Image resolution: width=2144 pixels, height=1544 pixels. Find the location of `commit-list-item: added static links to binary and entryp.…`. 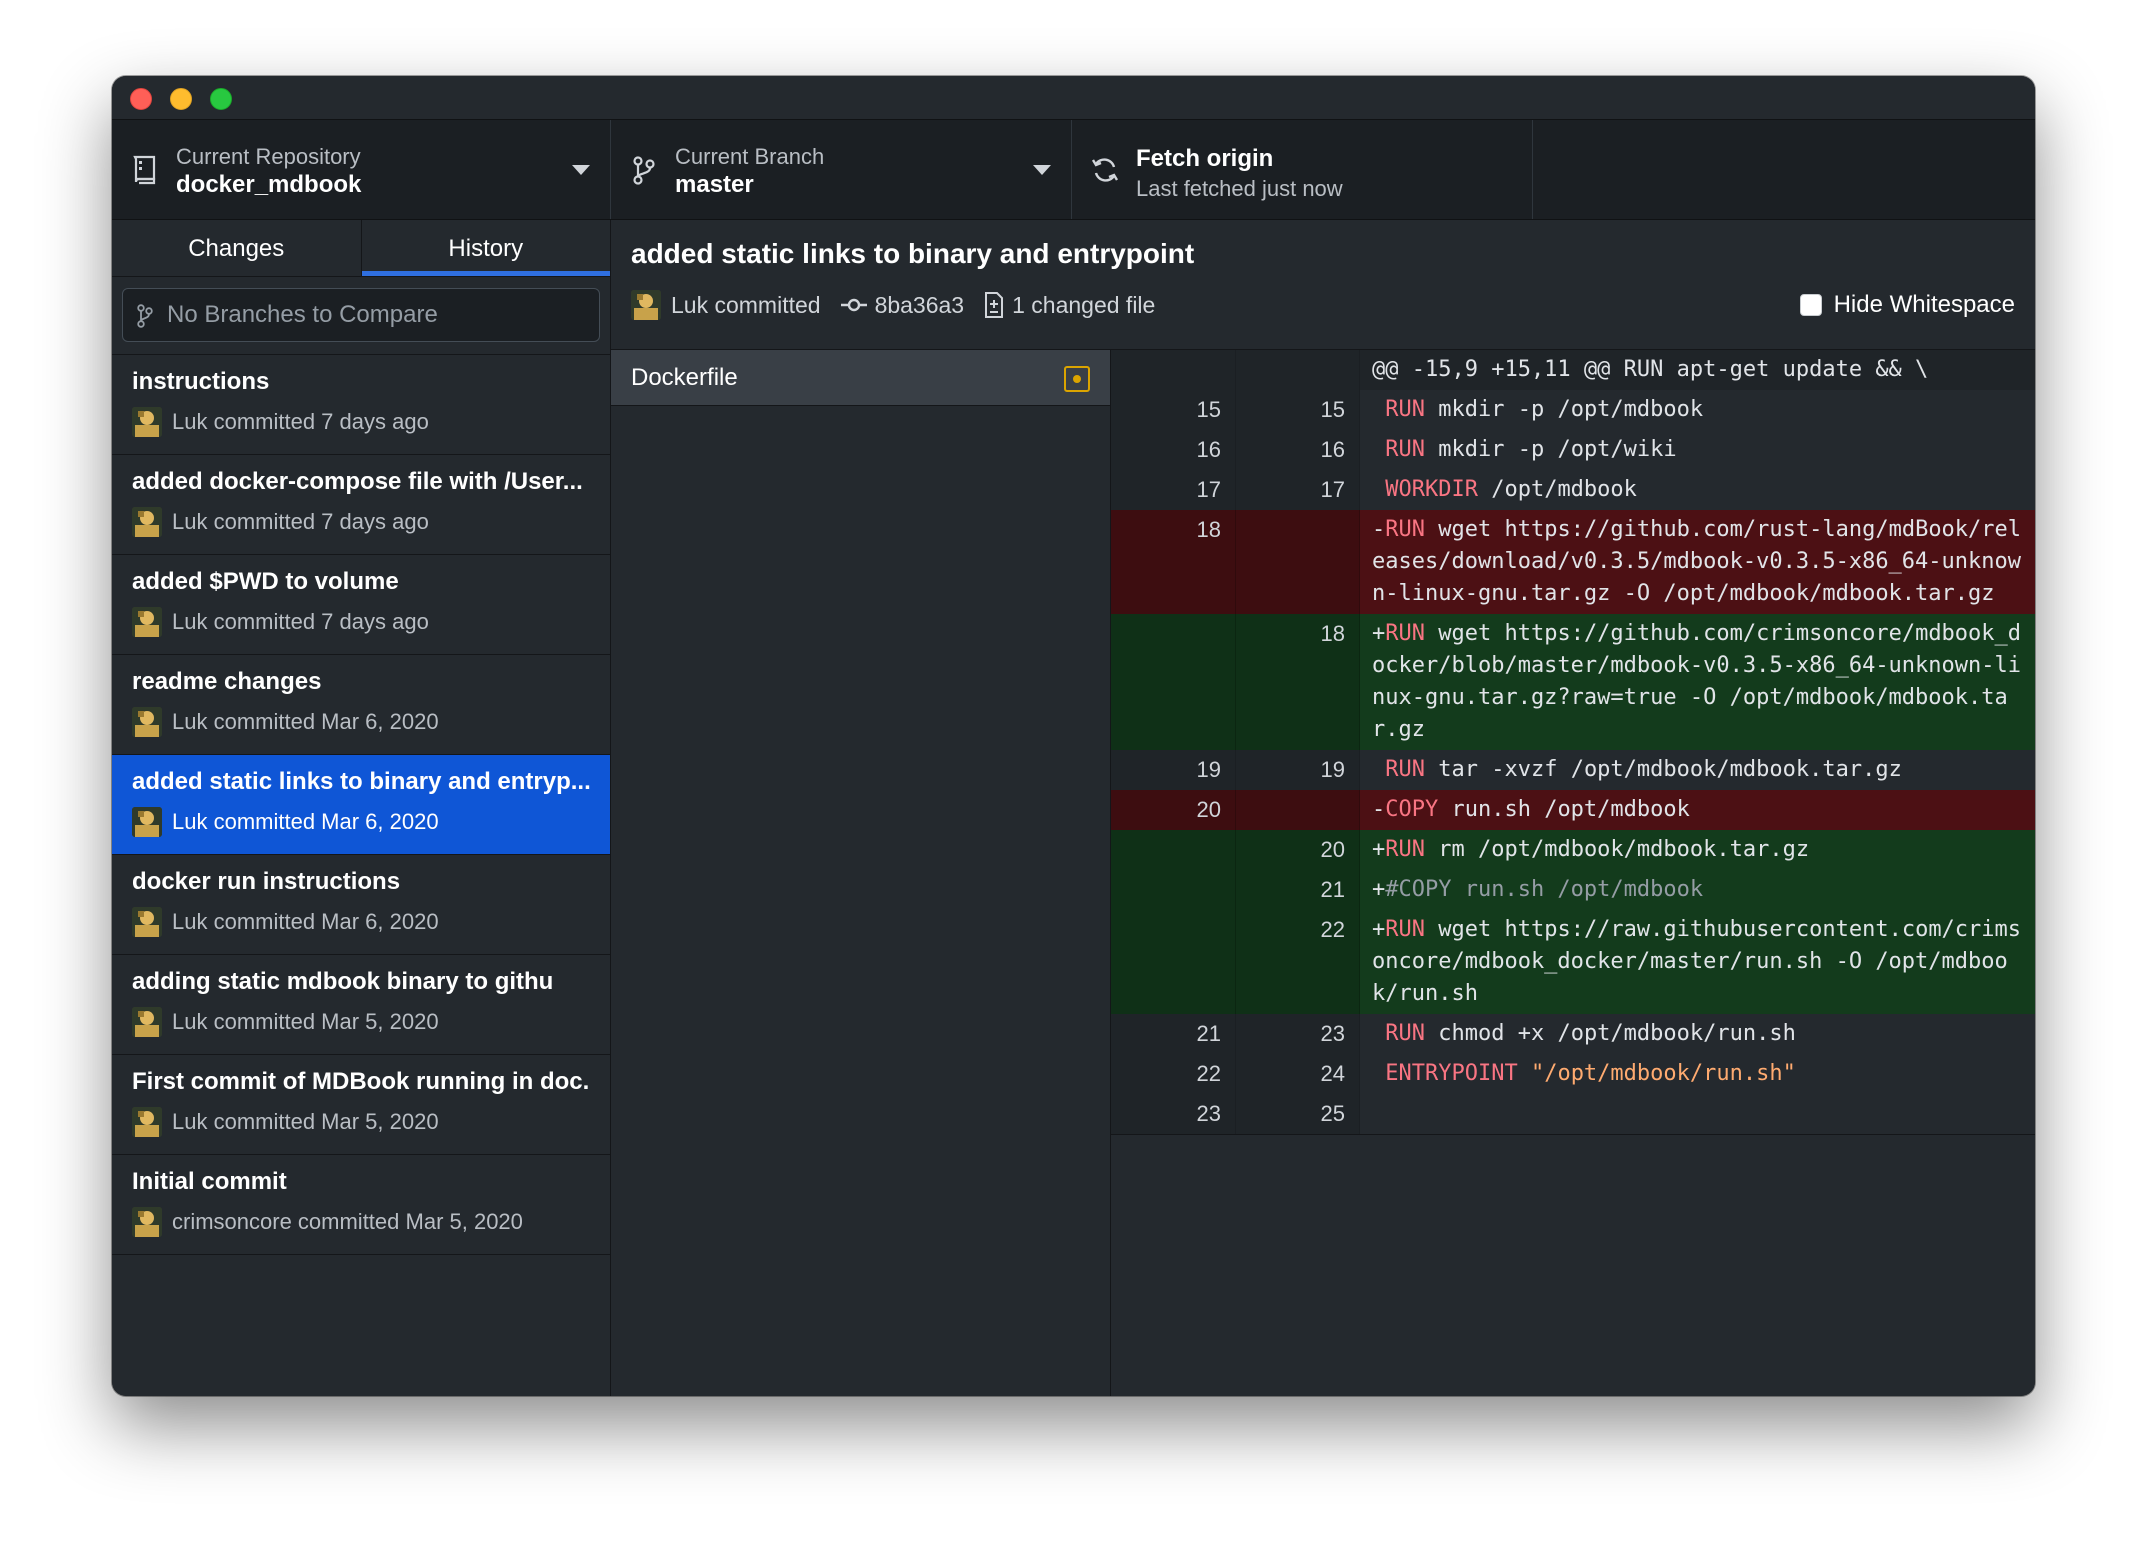

commit-list-item: added static links to binary and entryp.… is located at coordinates (361, 805).